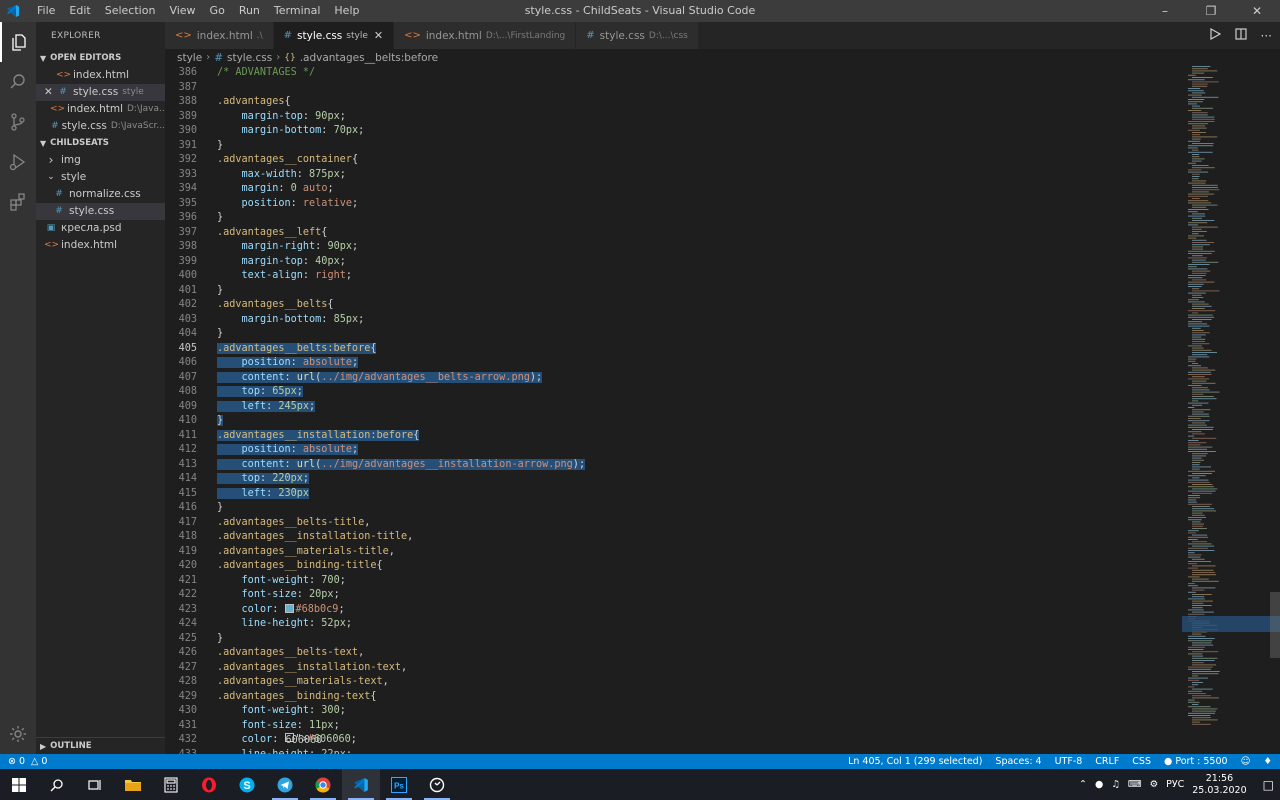 The height and width of the screenshot is (800, 1280). I want to click on menu-help: Help, so click(346, 11).